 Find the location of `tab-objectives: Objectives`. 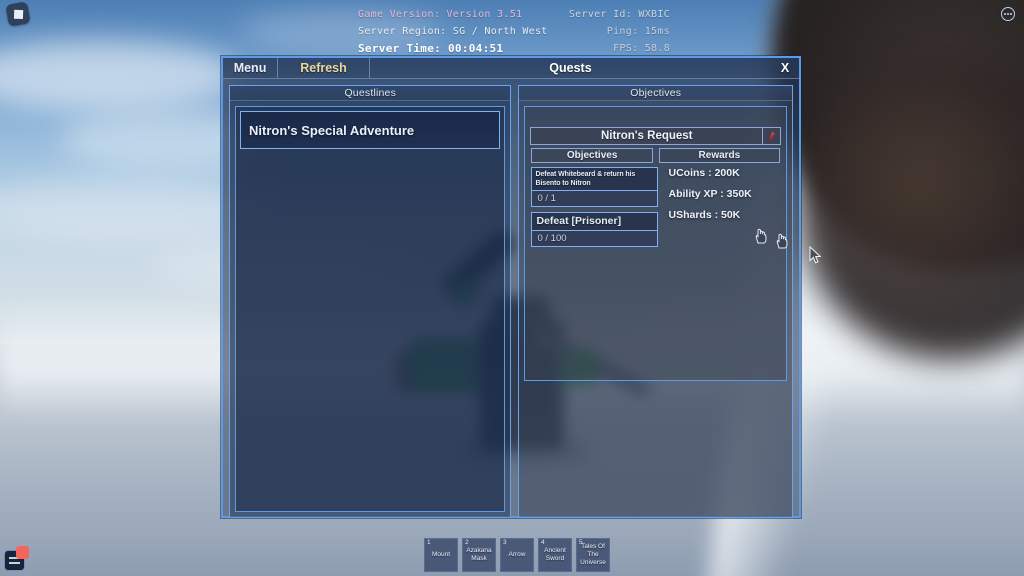

tab-objectives: Objectives is located at coordinates (592, 155).